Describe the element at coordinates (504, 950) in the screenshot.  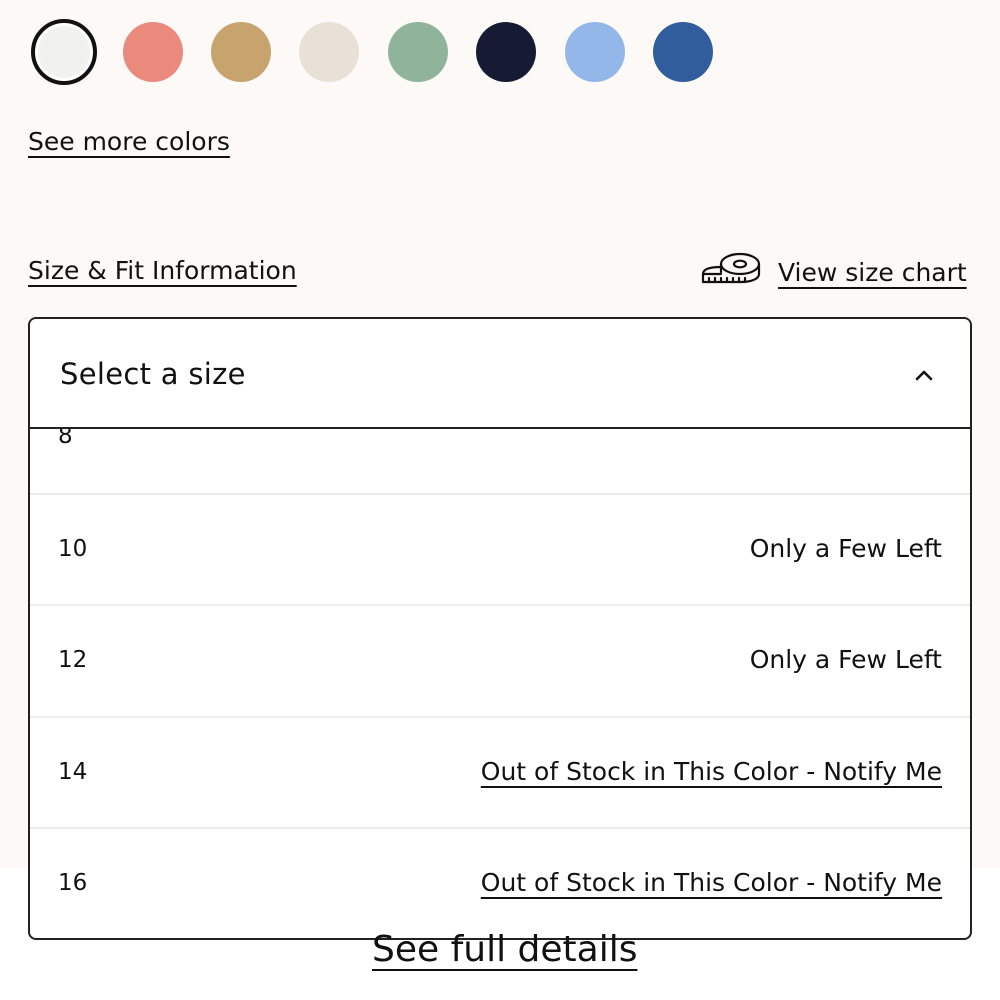
I see `see-full-details-link: See full details` at that location.